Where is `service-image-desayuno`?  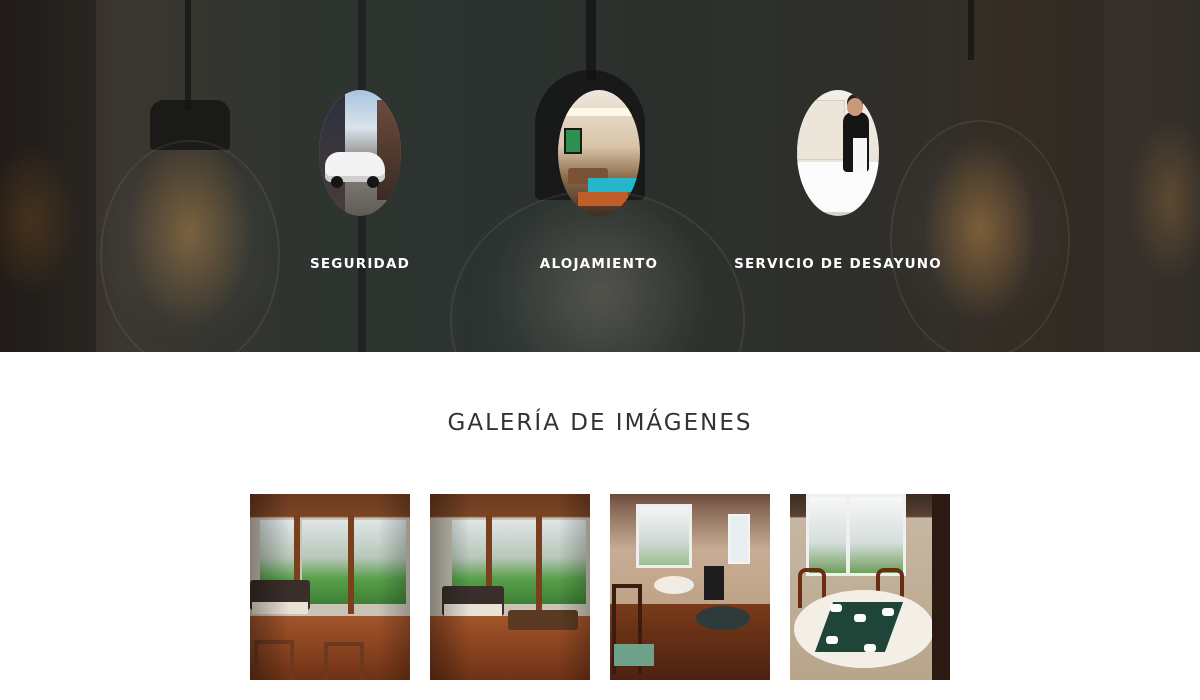 service-image-desayuno is located at coordinates (838, 153).